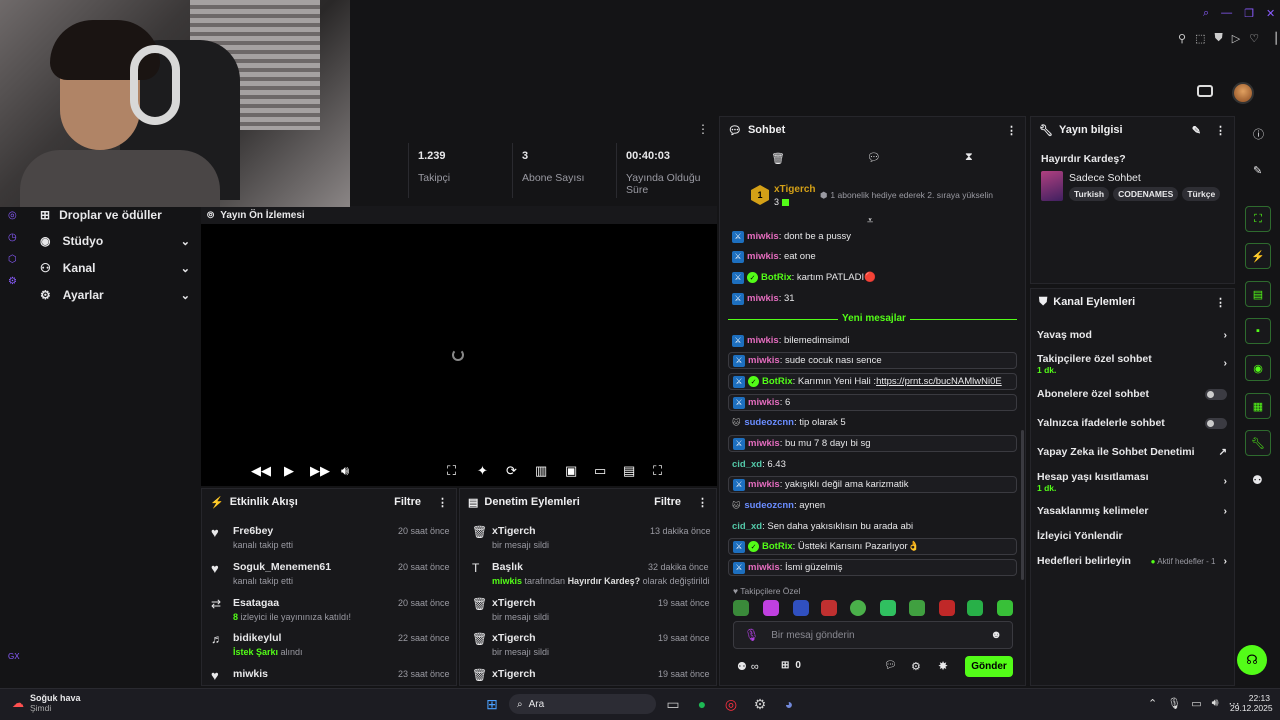 The height and width of the screenshot is (720, 1280). Describe the element at coordinates (1011, 130) in the screenshot. I see `chat-menu-icon: ⋮` at that location.